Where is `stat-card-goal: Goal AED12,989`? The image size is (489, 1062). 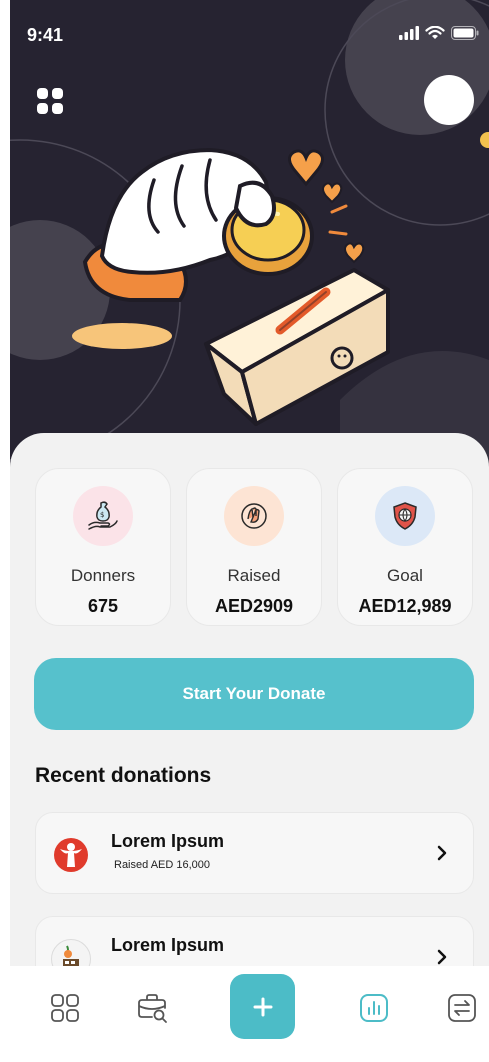 stat-card-goal: Goal AED12,989 is located at coordinates (405, 547).